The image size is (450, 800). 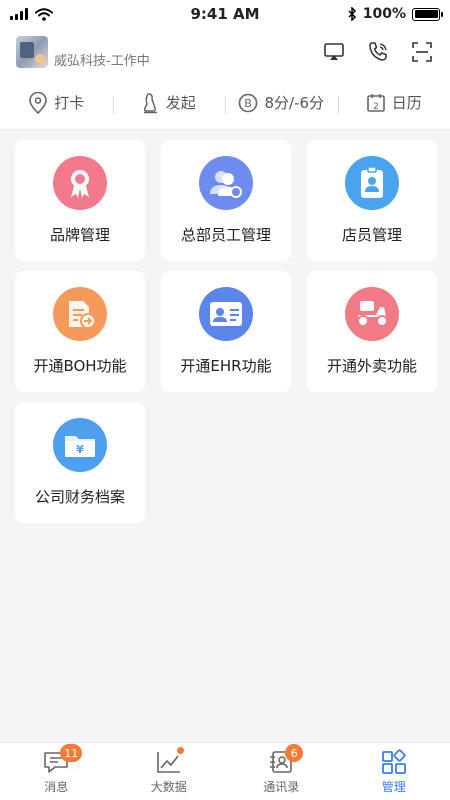 What do you see at coordinates (19, 14) in the screenshot?
I see `signal-icon` at bounding box center [19, 14].